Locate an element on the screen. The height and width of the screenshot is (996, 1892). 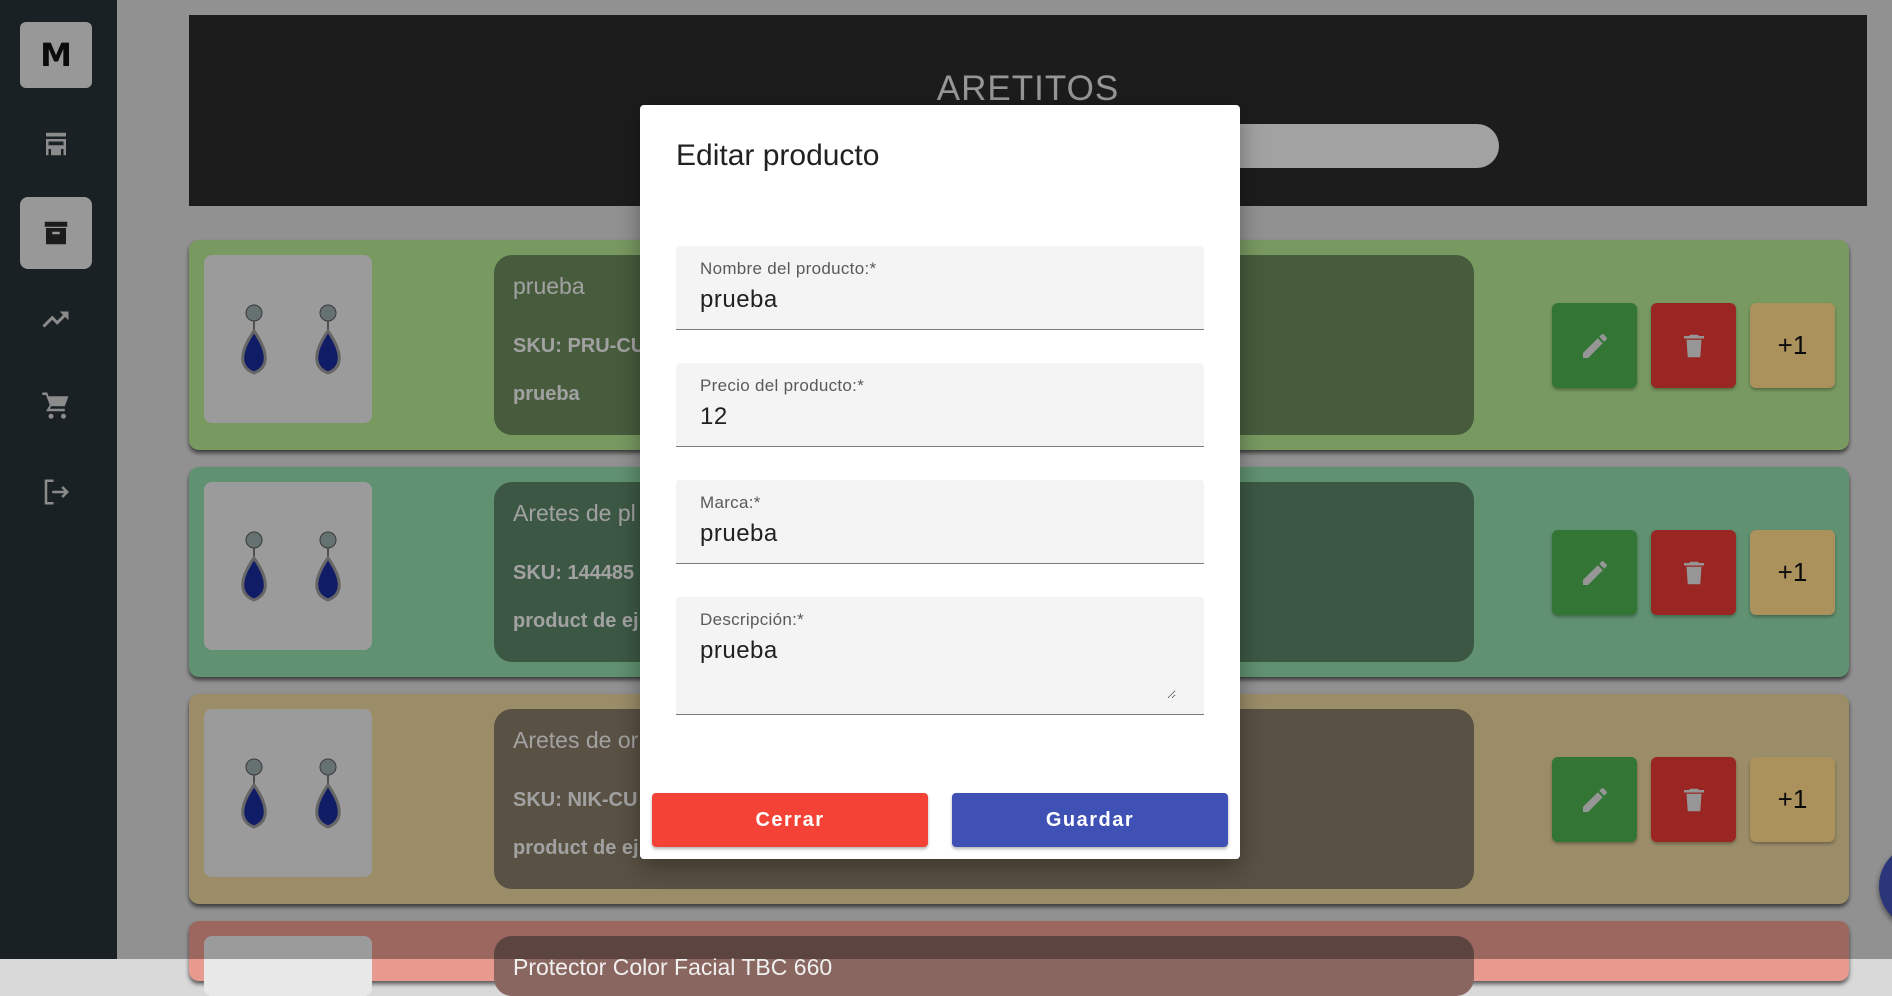
brand-label: Marca:* is located at coordinates (730, 502).